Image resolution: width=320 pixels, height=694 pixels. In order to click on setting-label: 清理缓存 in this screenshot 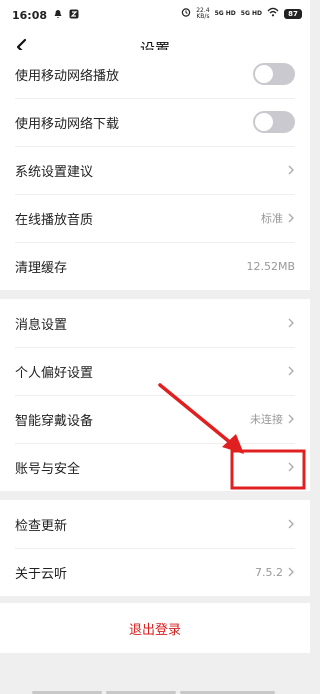, I will do `click(41, 268)`.